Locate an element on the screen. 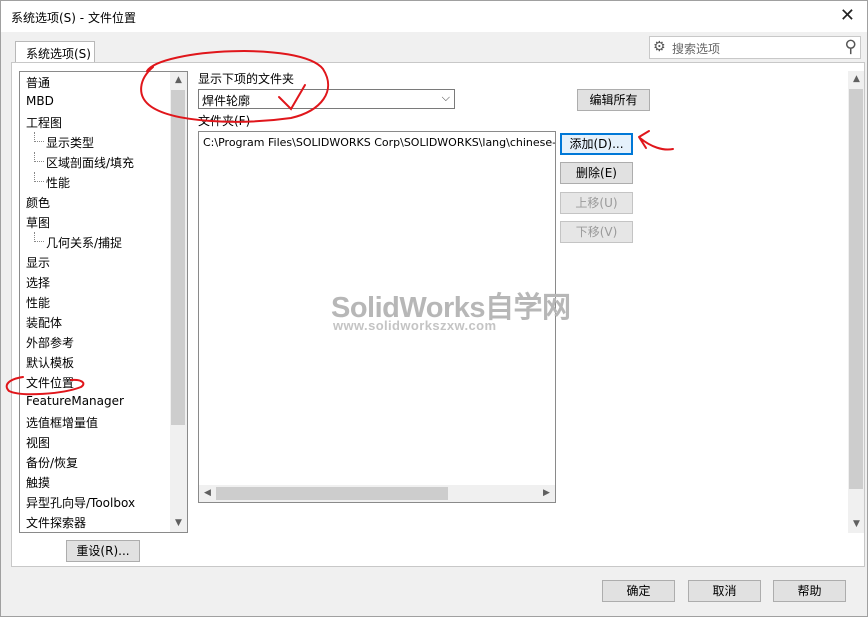 Image resolution: width=868 pixels, height=618 pixels. tree-item: 普通 is located at coordinates (38, 84).